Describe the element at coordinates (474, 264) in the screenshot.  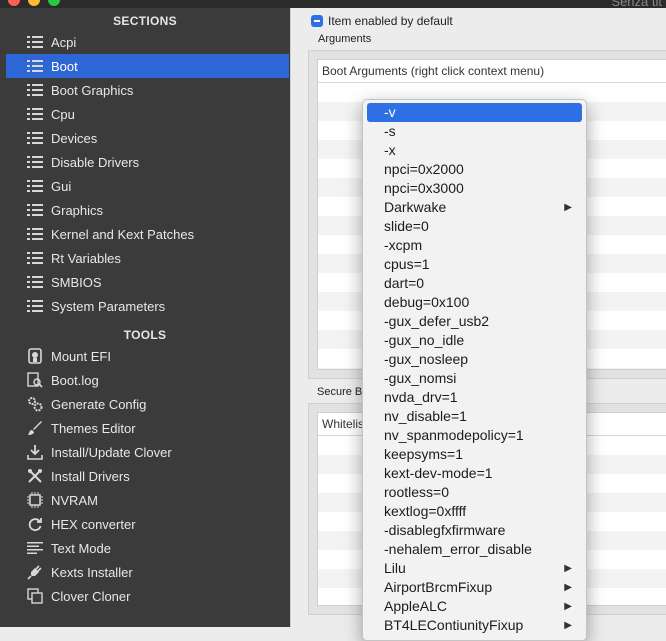
I see `menu-item-cpus-1: cpus=1` at that location.